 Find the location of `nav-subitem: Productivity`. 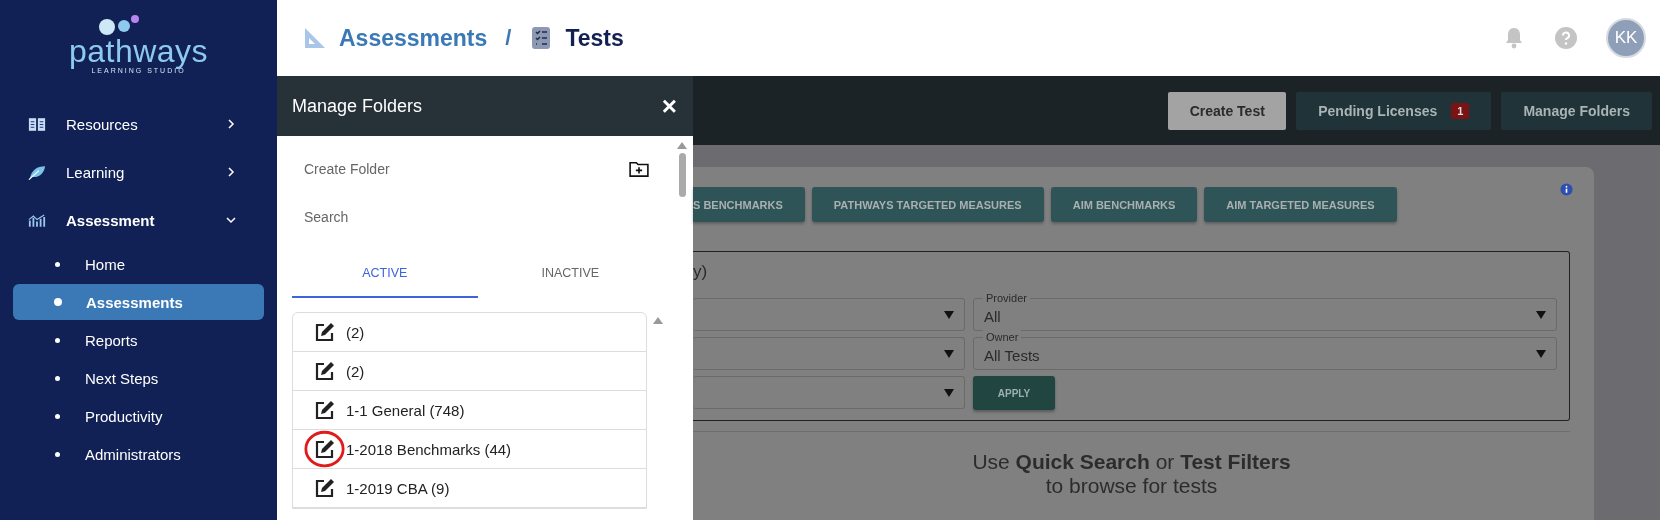

nav-subitem: Productivity is located at coordinates (138, 416).